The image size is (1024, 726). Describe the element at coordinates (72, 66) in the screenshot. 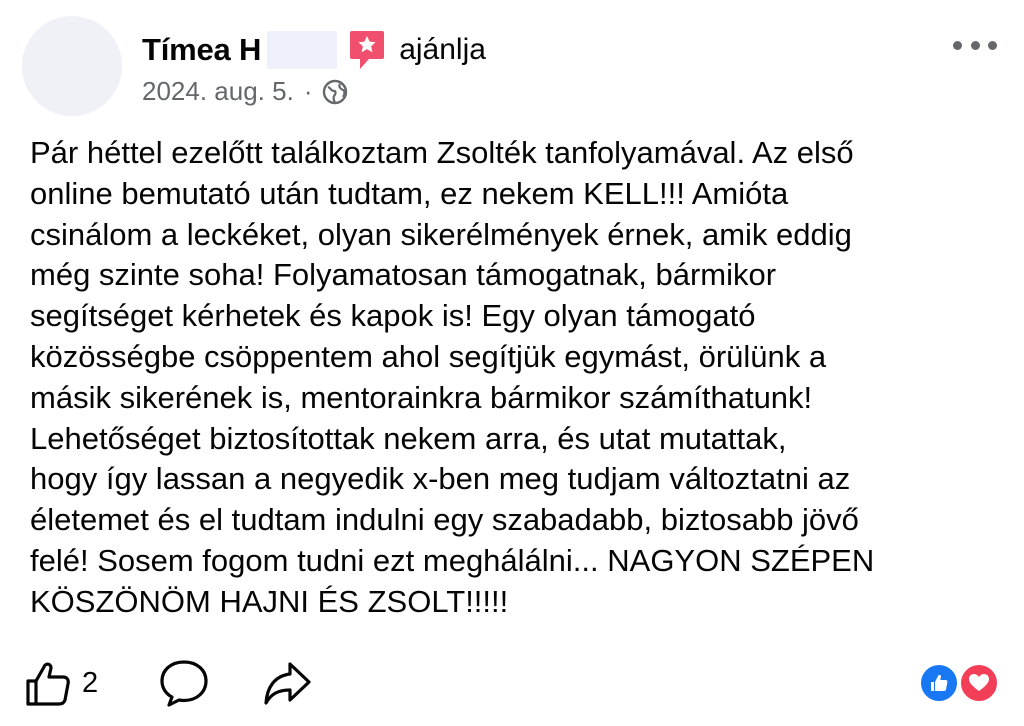

I see `avatar` at that location.